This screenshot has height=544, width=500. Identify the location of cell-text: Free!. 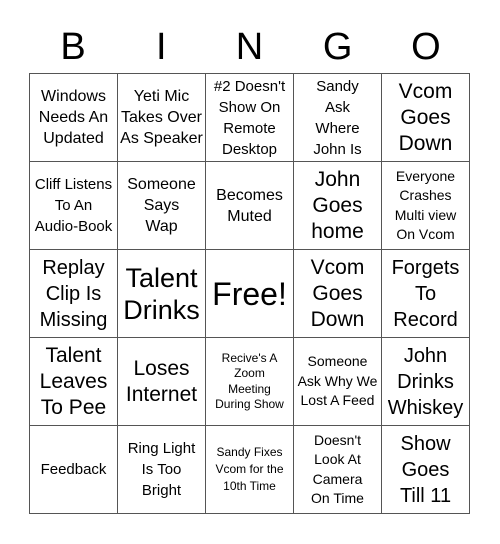
(249, 293).